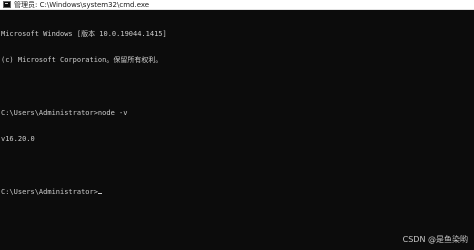 The image size is (474, 250). I want to click on text-cursor, so click(99, 193).